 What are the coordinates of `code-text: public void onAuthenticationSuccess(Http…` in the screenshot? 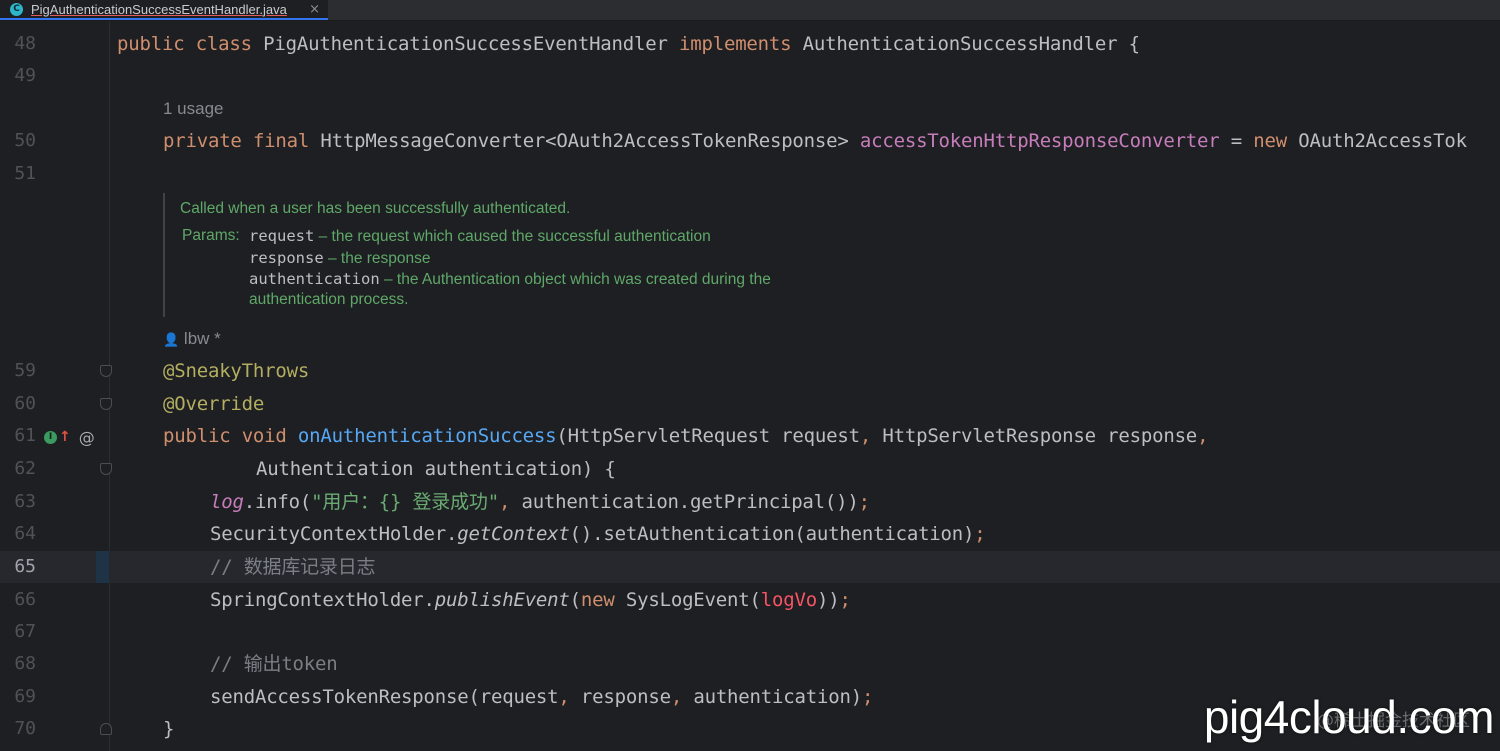 It's located at (686, 436).